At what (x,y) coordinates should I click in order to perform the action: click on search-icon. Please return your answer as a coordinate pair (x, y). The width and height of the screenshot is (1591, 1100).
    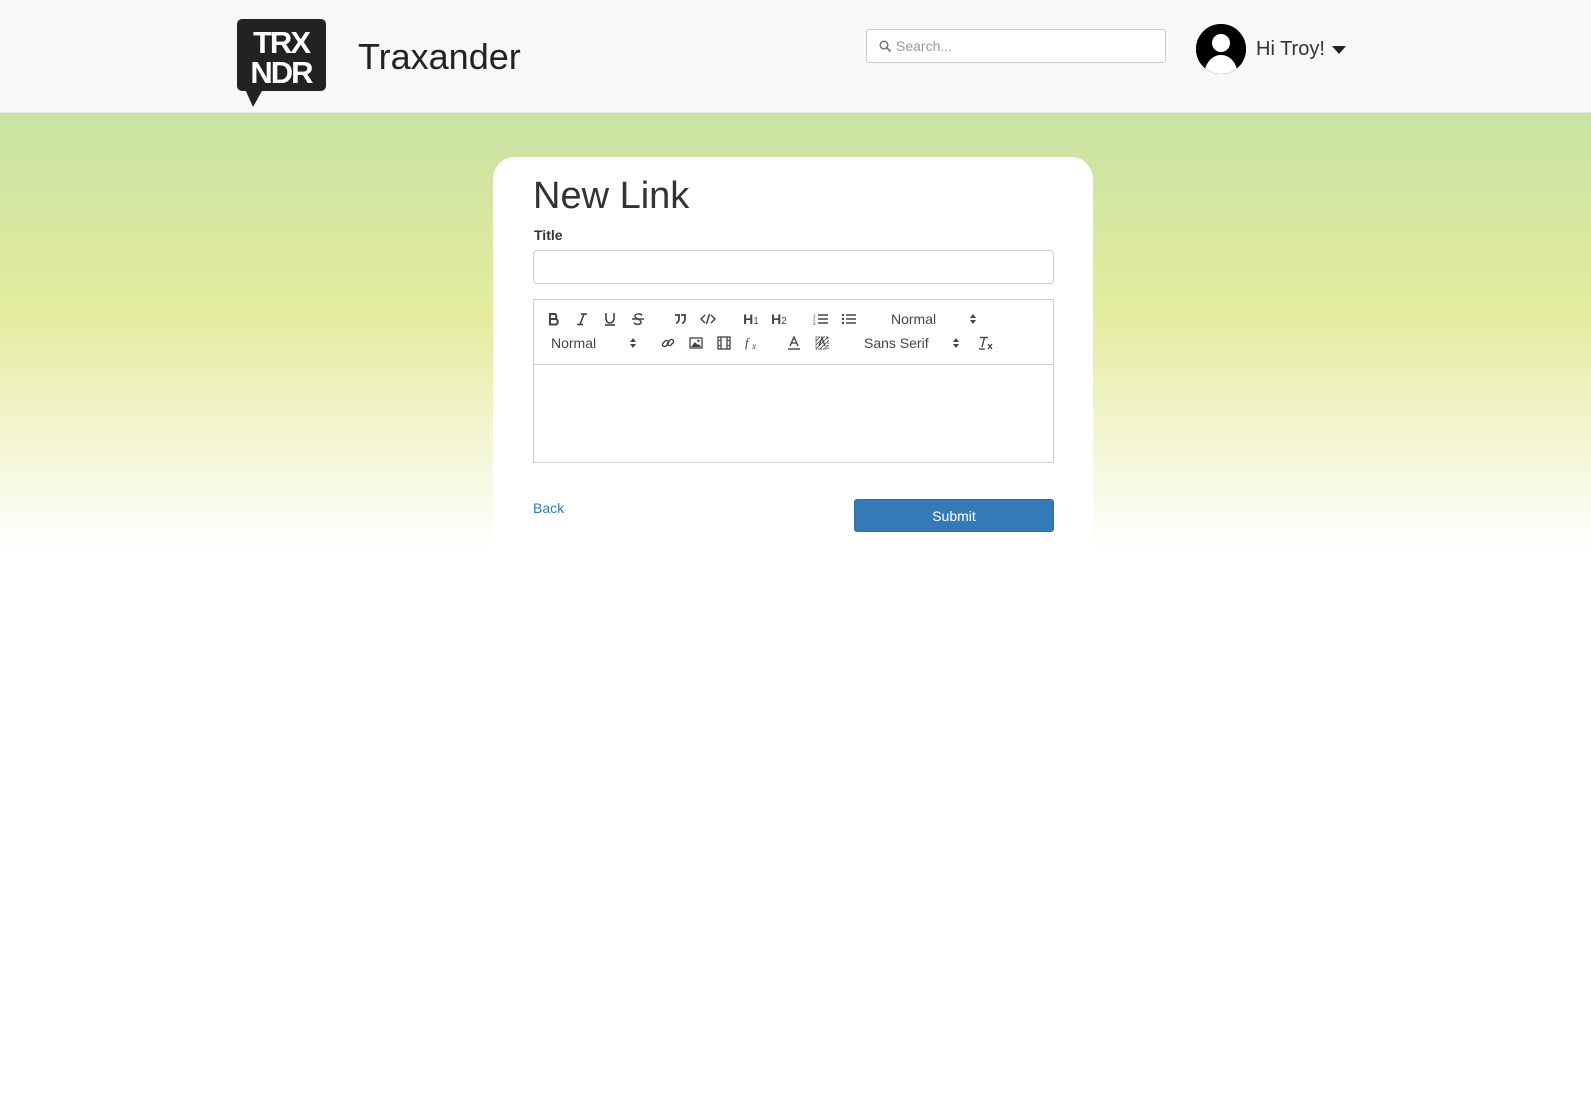
    Looking at the image, I should click on (885, 46).